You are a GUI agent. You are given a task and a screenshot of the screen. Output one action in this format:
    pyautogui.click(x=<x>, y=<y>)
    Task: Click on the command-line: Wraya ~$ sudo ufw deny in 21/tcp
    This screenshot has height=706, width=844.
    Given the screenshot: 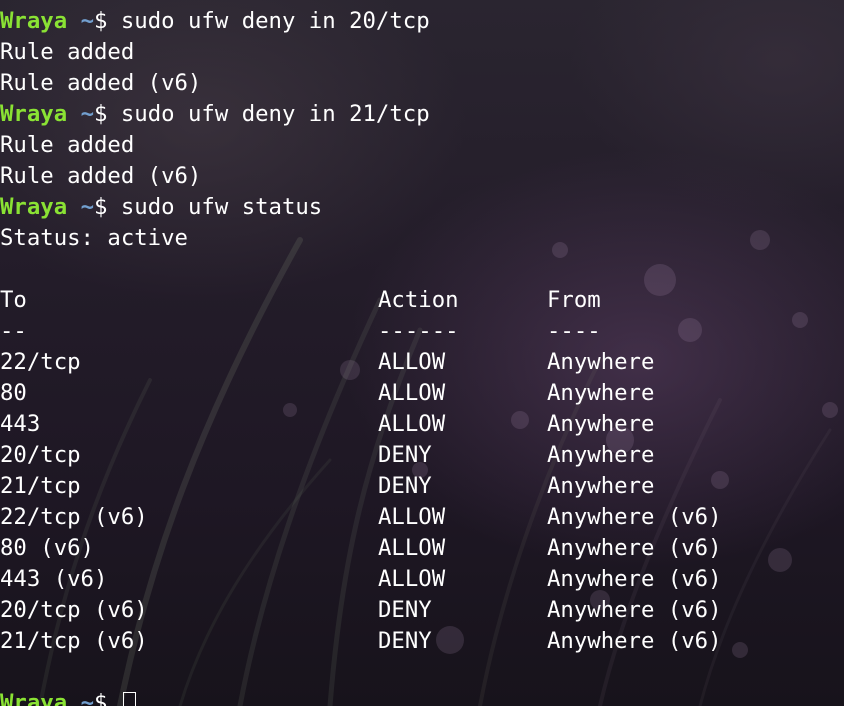 What is the action you would take?
    pyautogui.click(x=422, y=114)
    